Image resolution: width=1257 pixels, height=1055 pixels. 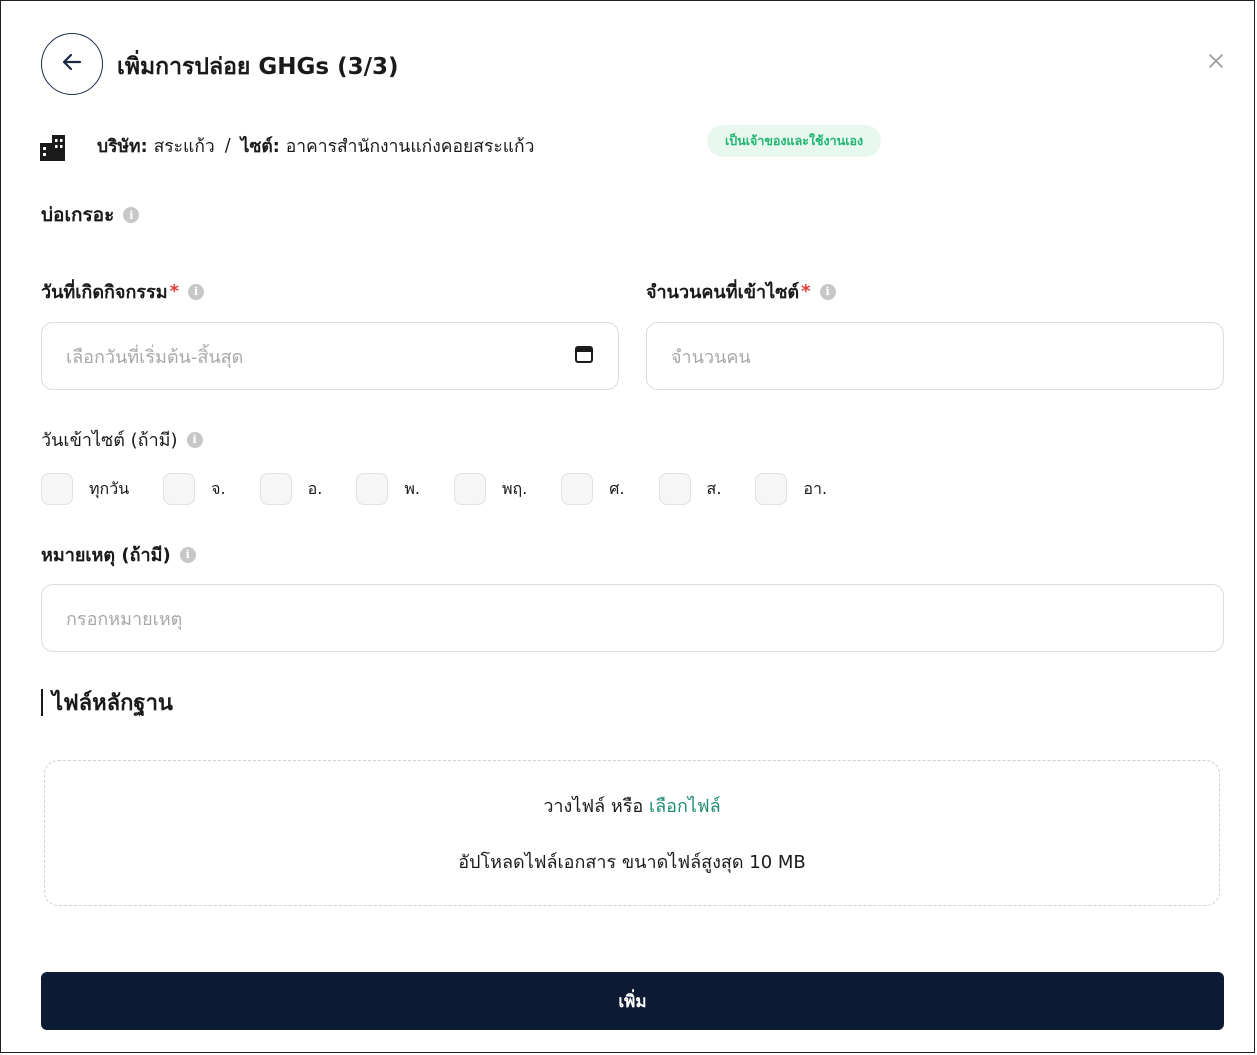 I want to click on activity-date-label: วันที่เกิดกิจกรรม * i, so click(x=122, y=291).